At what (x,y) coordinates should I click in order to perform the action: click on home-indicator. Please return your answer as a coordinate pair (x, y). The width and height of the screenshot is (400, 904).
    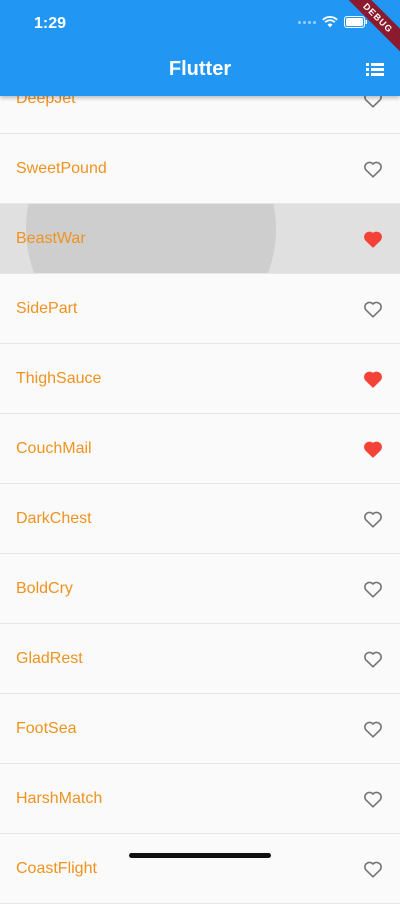
    Looking at the image, I should click on (200, 855).